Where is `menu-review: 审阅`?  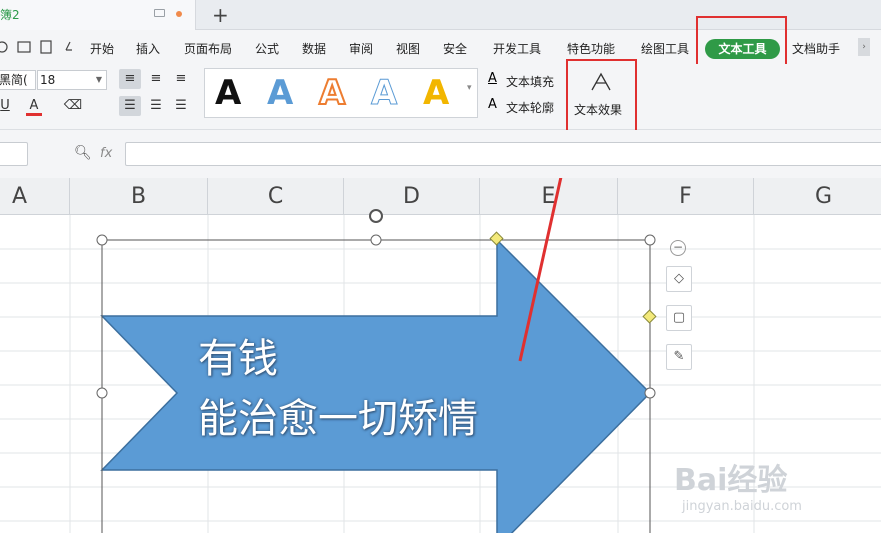 menu-review: 审阅 is located at coordinates (361, 48).